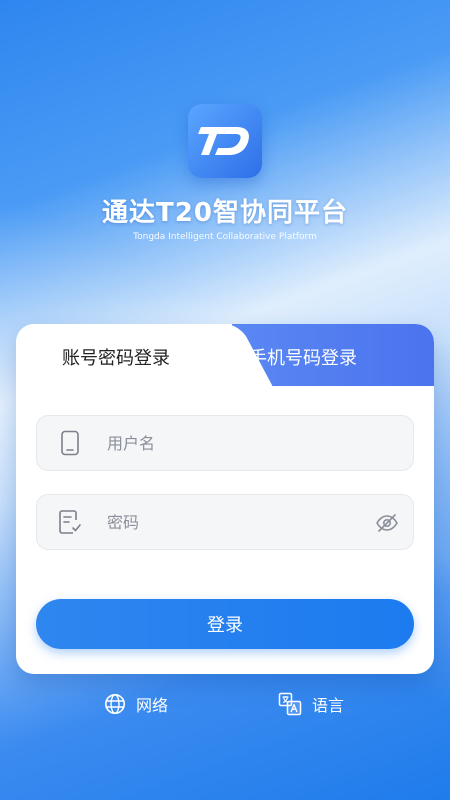 The image size is (450, 800). What do you see at coordinates (115, 704) in the screenshot?
I see `globe-icon` at bounding box center [115, 704].